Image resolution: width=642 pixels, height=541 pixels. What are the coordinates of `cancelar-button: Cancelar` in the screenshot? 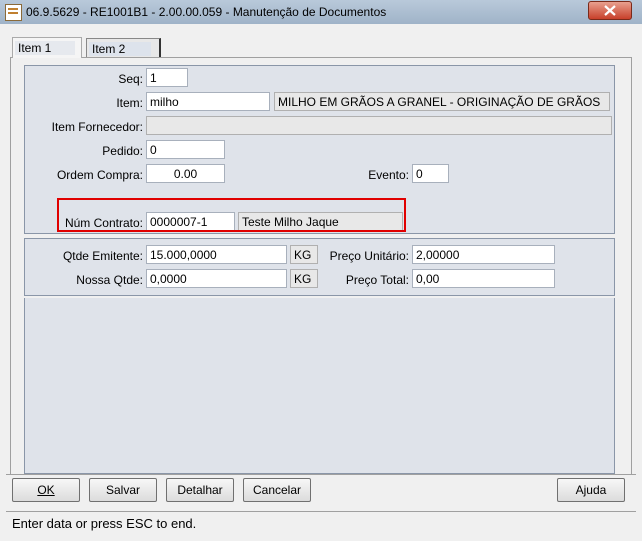 It's located at (277, 490).